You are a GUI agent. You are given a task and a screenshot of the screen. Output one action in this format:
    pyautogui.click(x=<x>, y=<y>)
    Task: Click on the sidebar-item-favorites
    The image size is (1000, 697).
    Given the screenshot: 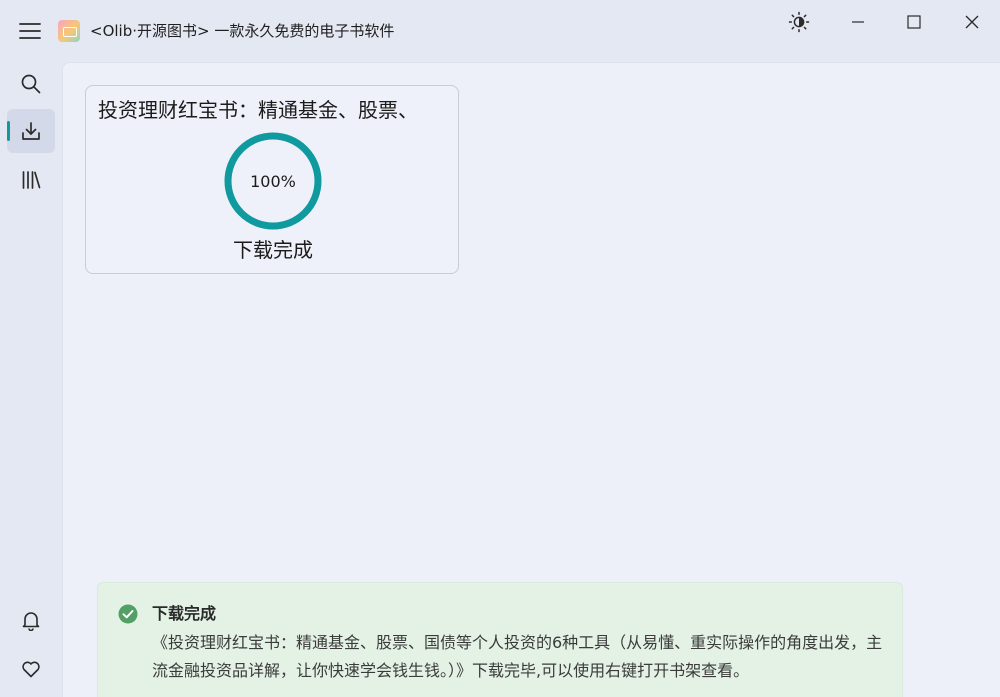 What is the action you would take?
    pyautogui.click(x=31, y=669)
    